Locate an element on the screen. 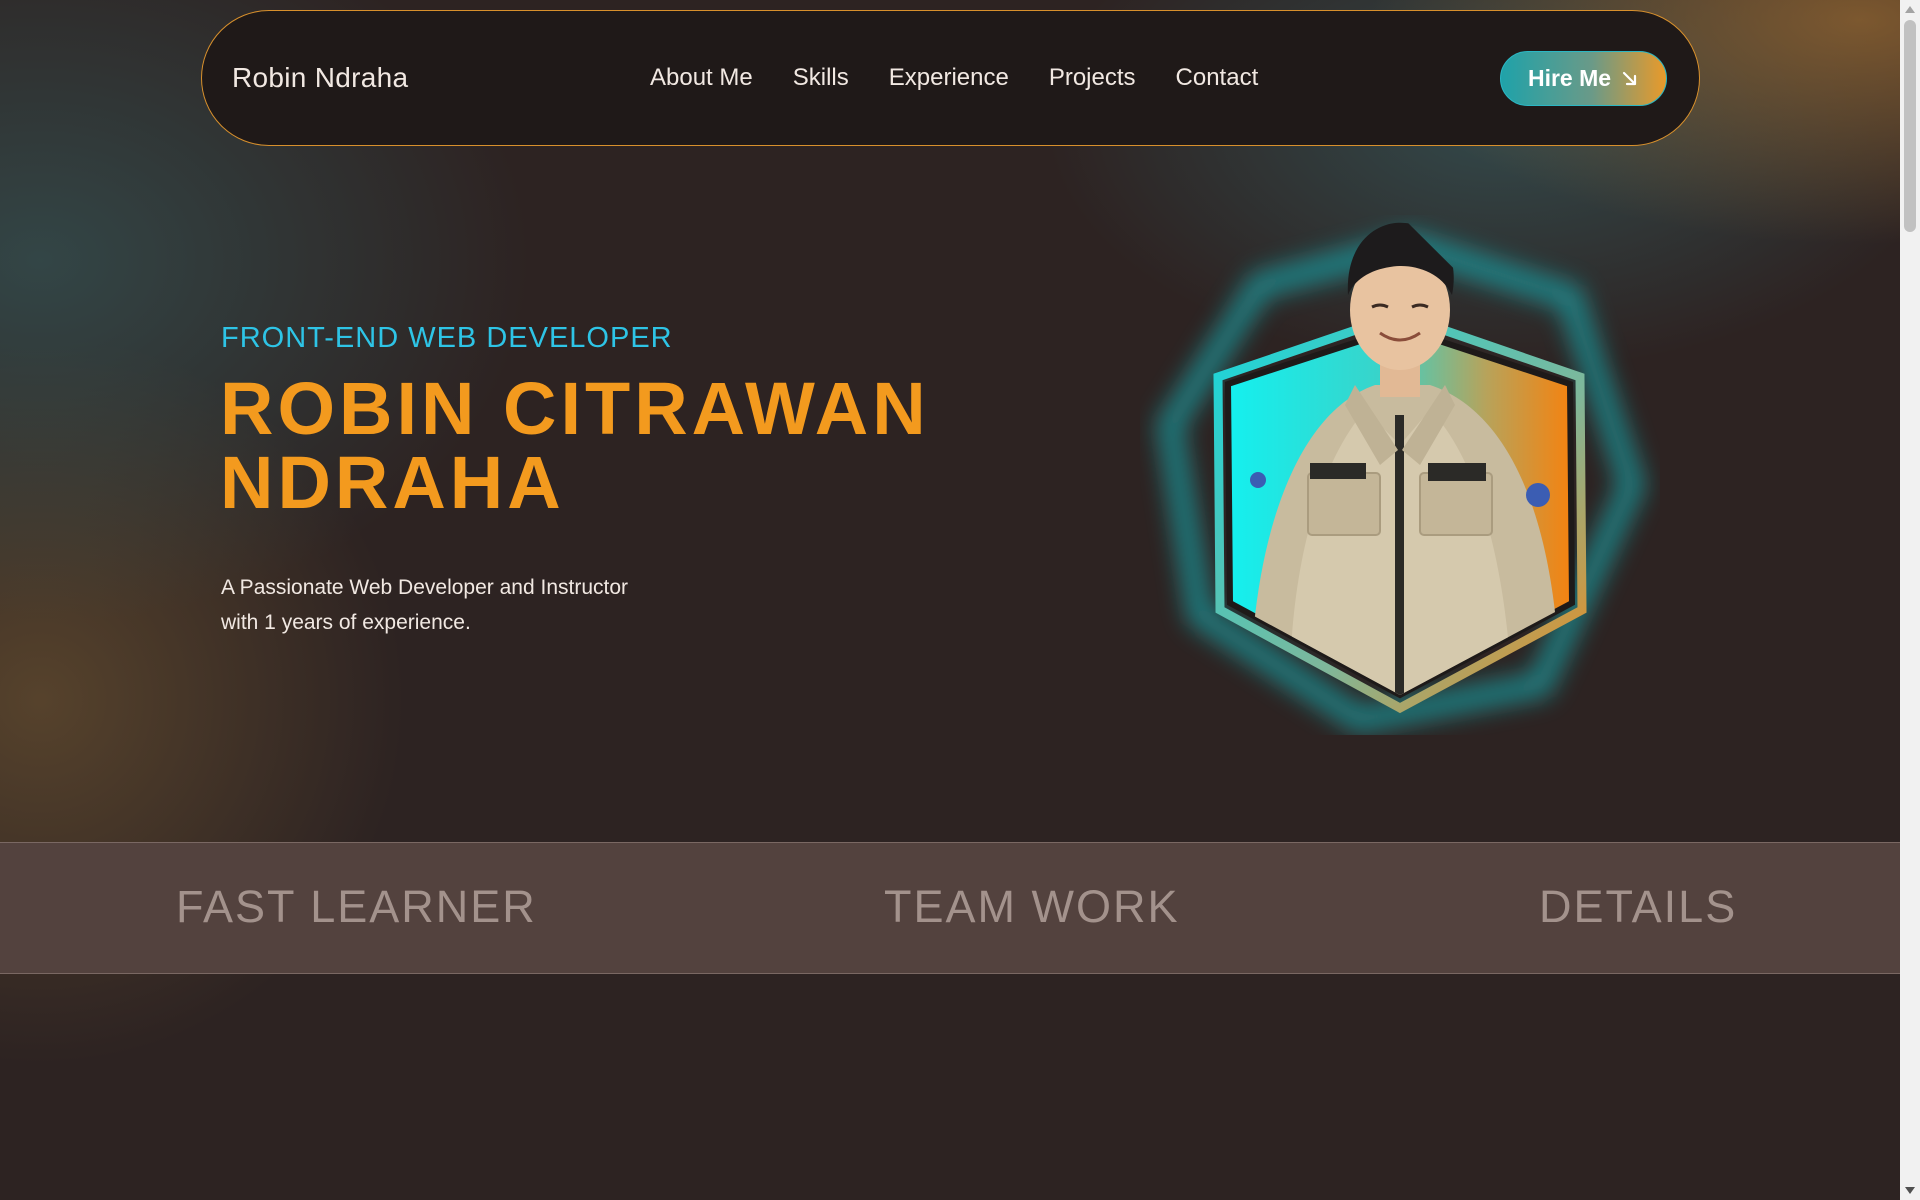 This screenshot has height=1200, width=1920. scroll-down-arrow-icon is located at coordinates (1910, 1190).